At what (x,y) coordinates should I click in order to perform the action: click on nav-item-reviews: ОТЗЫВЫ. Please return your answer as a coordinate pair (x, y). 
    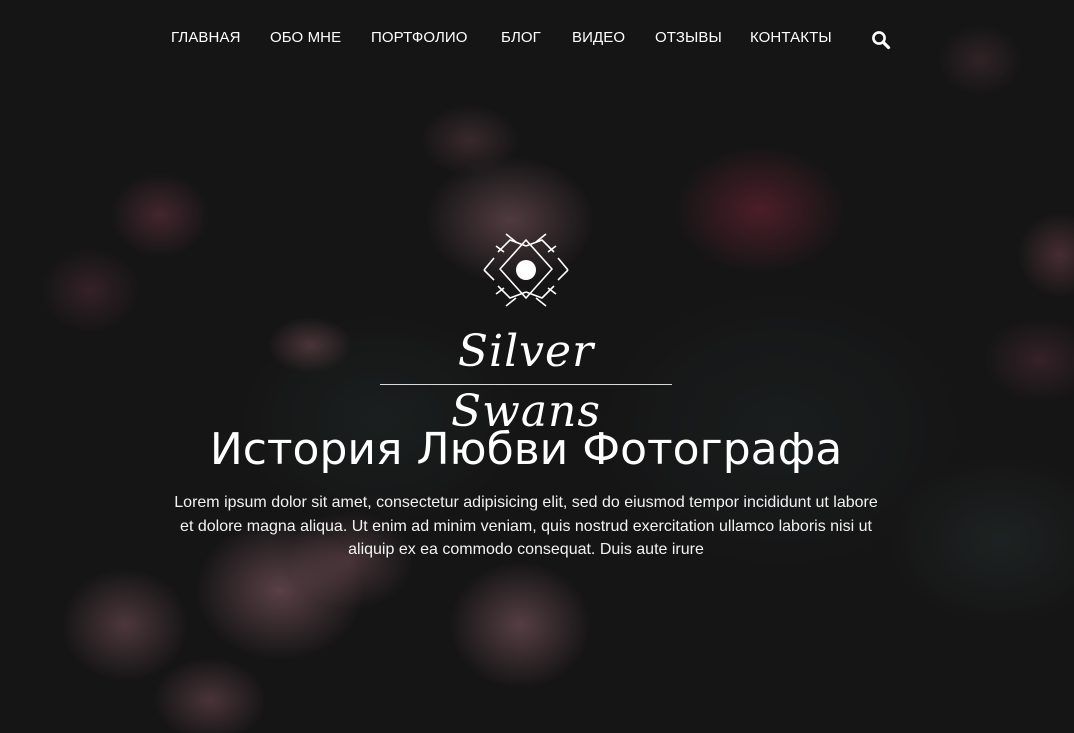
    Looking at the image, I should click on (688, 37).